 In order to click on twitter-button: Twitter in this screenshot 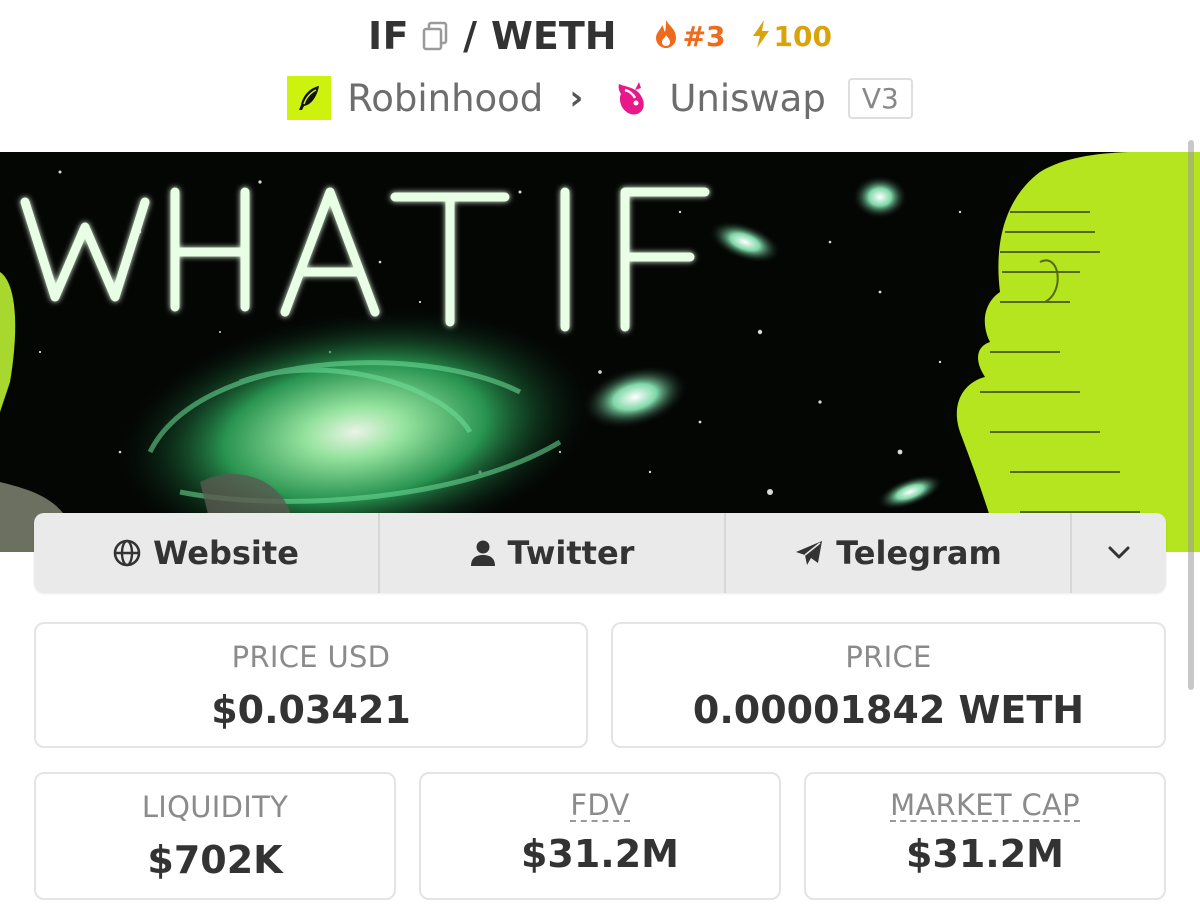, I will do `click(553, 553)`.